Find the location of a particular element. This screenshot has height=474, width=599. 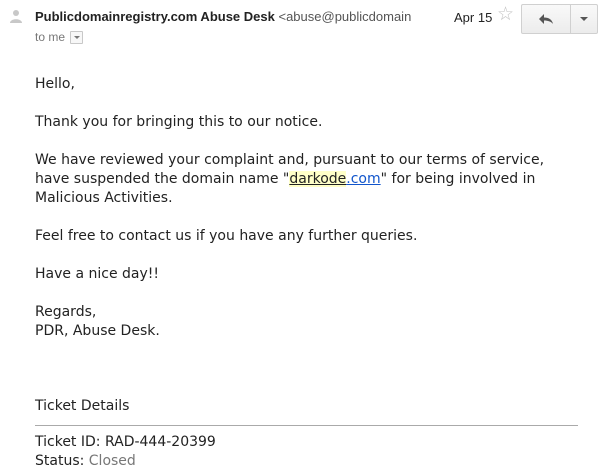

ticket-status-line: Status: Closed is located at coordinates (125, 461).